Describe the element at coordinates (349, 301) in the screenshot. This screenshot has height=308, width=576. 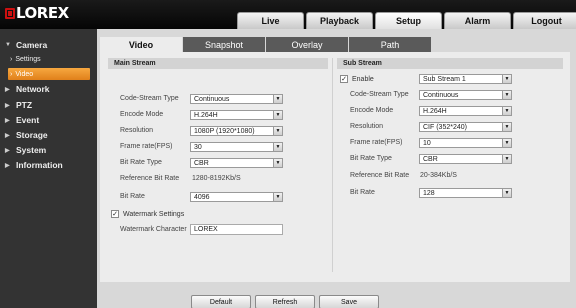
I see `save-button: Save` at that location.